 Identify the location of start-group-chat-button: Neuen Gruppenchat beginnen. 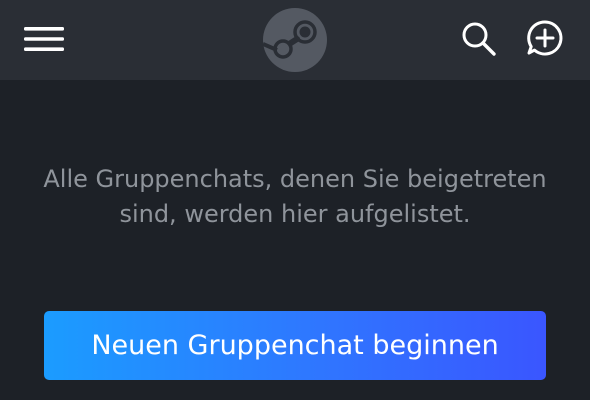
(295, 345).